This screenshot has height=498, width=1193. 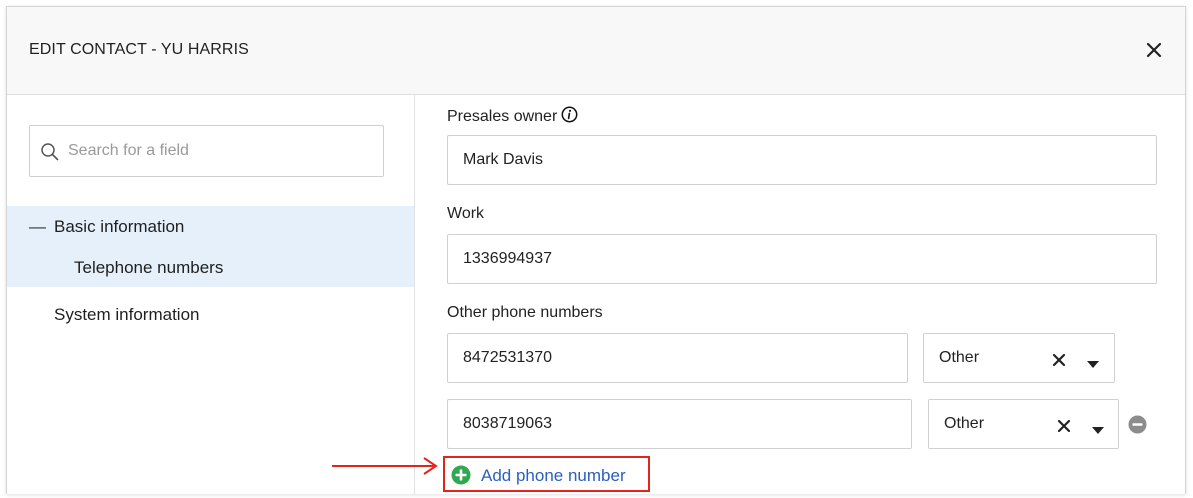 I want to click on collapse-dash-icon: —, so click(x=37, y=227).